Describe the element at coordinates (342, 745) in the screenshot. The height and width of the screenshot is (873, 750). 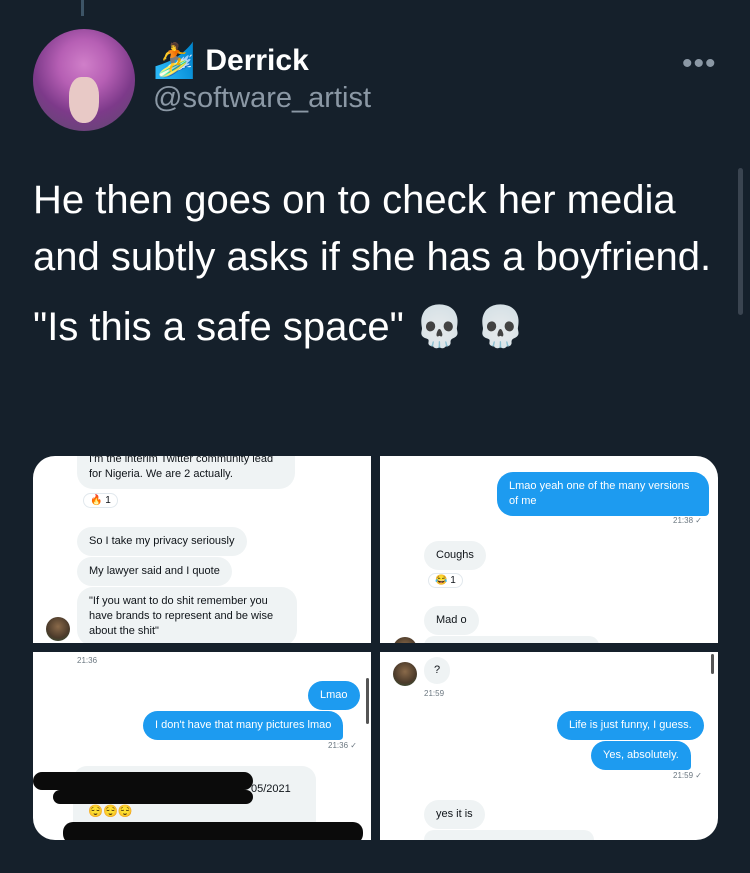
I see `message-timestamp: 21:36 ✓` at that location.